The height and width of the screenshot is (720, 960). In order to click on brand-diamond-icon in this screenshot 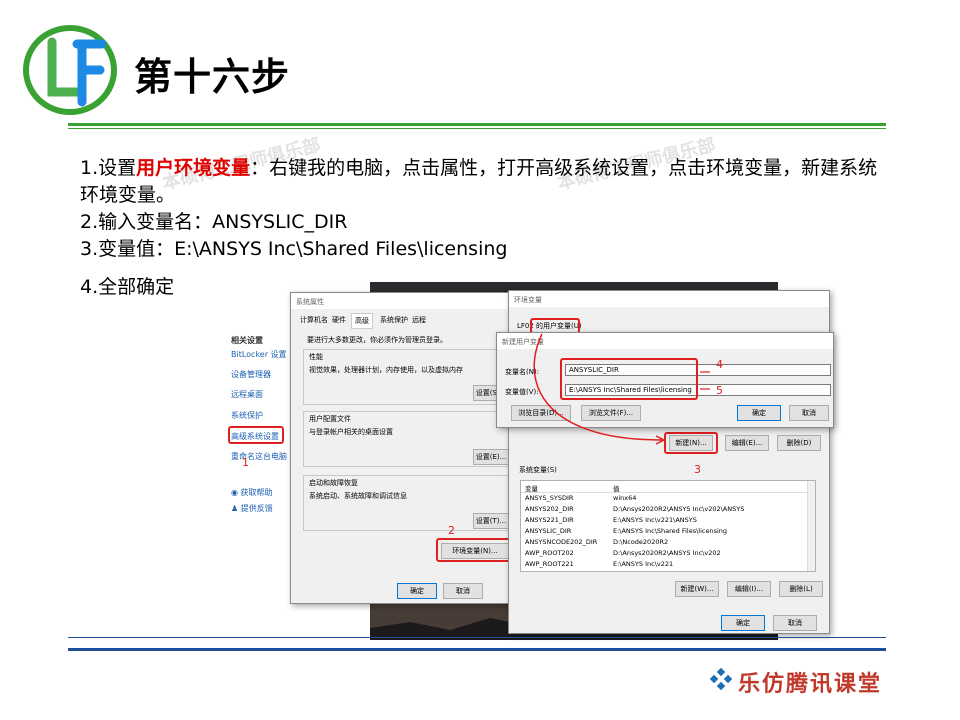, I will do `click(721, 679)`.